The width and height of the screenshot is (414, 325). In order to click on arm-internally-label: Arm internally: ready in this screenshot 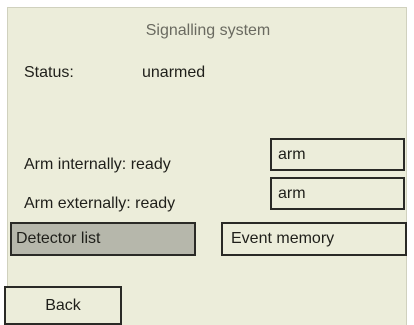, I will do `click(97, 164)`.